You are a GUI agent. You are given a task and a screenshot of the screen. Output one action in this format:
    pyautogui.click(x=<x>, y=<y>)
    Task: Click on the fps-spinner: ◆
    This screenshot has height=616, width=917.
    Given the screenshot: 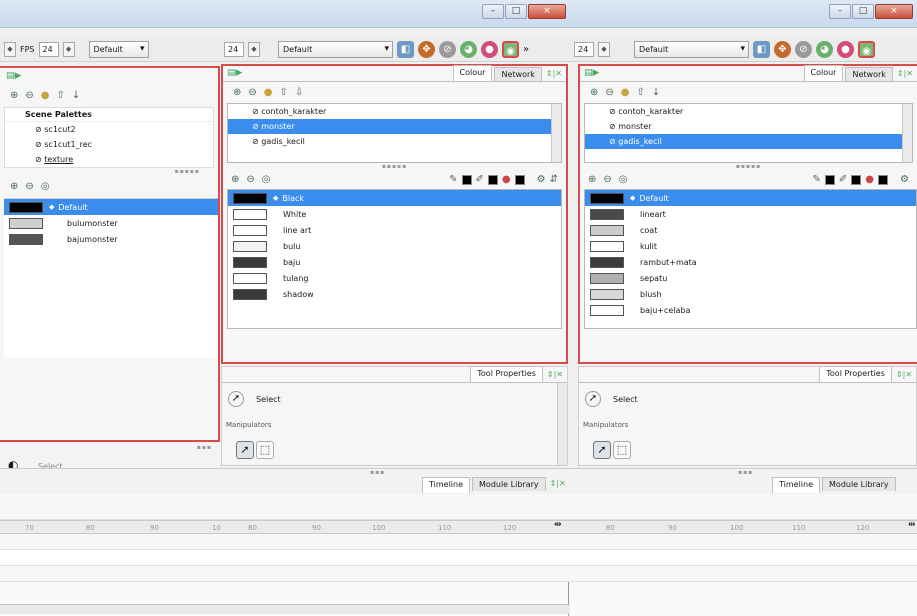 What is the action you would take?
    pyautogui.click(x=10, y=49)
    